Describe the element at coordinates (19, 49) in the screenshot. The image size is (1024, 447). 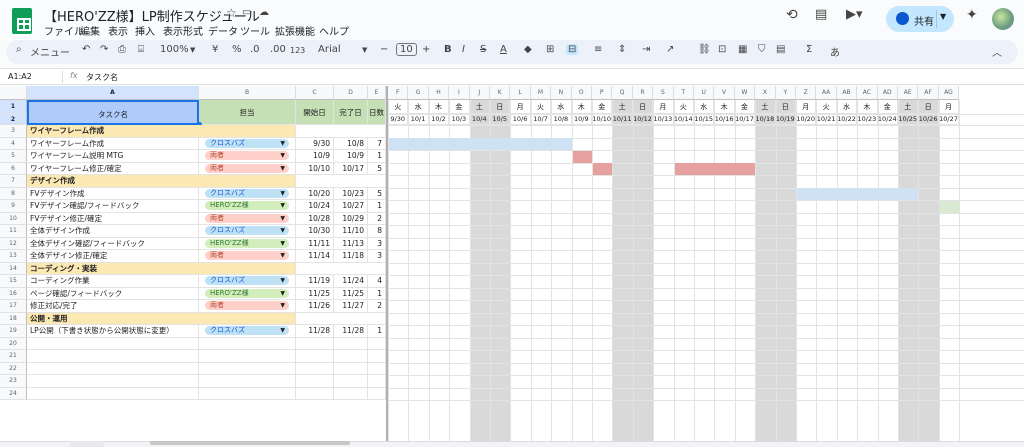
I see `search-icon: ⌕` at that location.